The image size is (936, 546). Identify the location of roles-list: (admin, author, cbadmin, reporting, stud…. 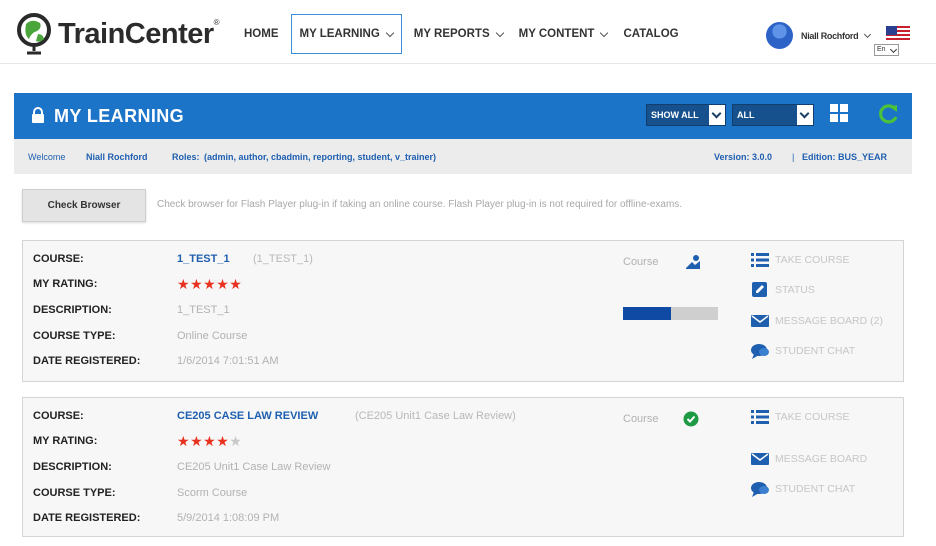
(320, 157).